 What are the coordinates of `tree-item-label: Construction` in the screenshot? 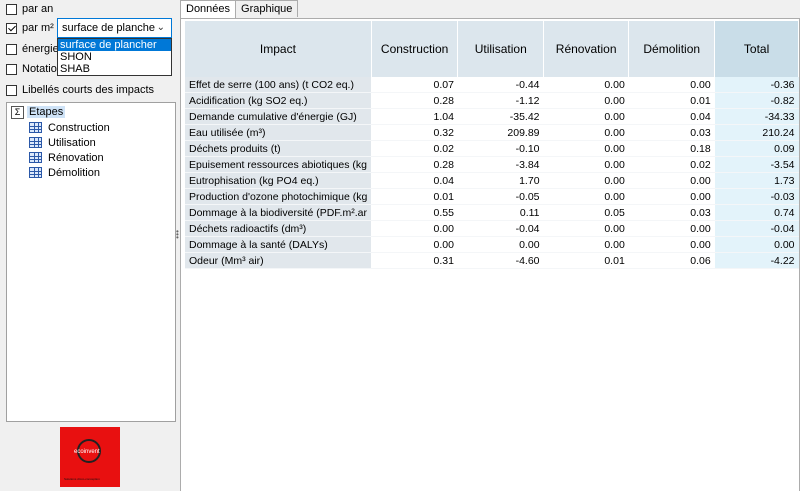 It's located at (79, 127).